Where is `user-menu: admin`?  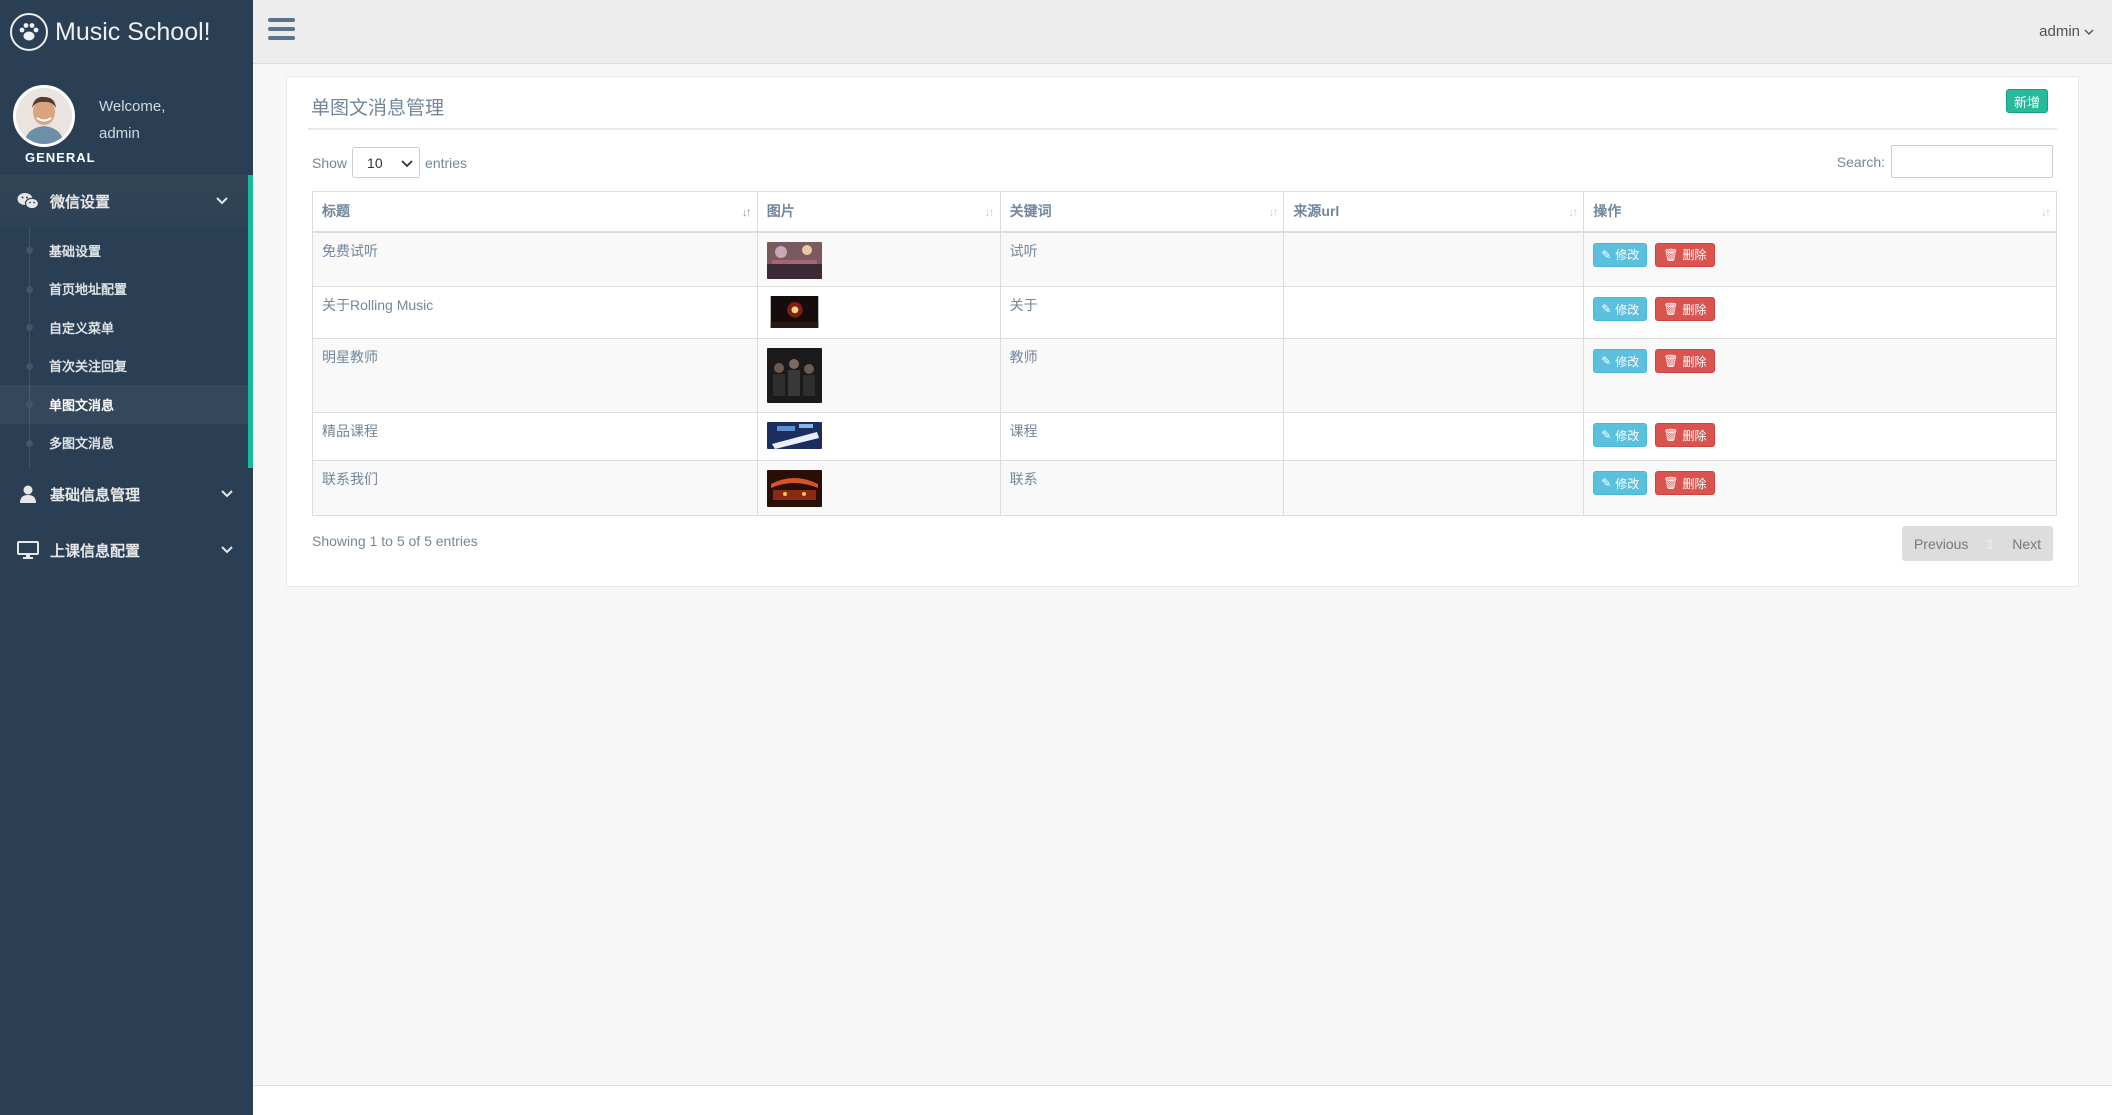 user-menu: admin is located at coordinates (2066, 31).